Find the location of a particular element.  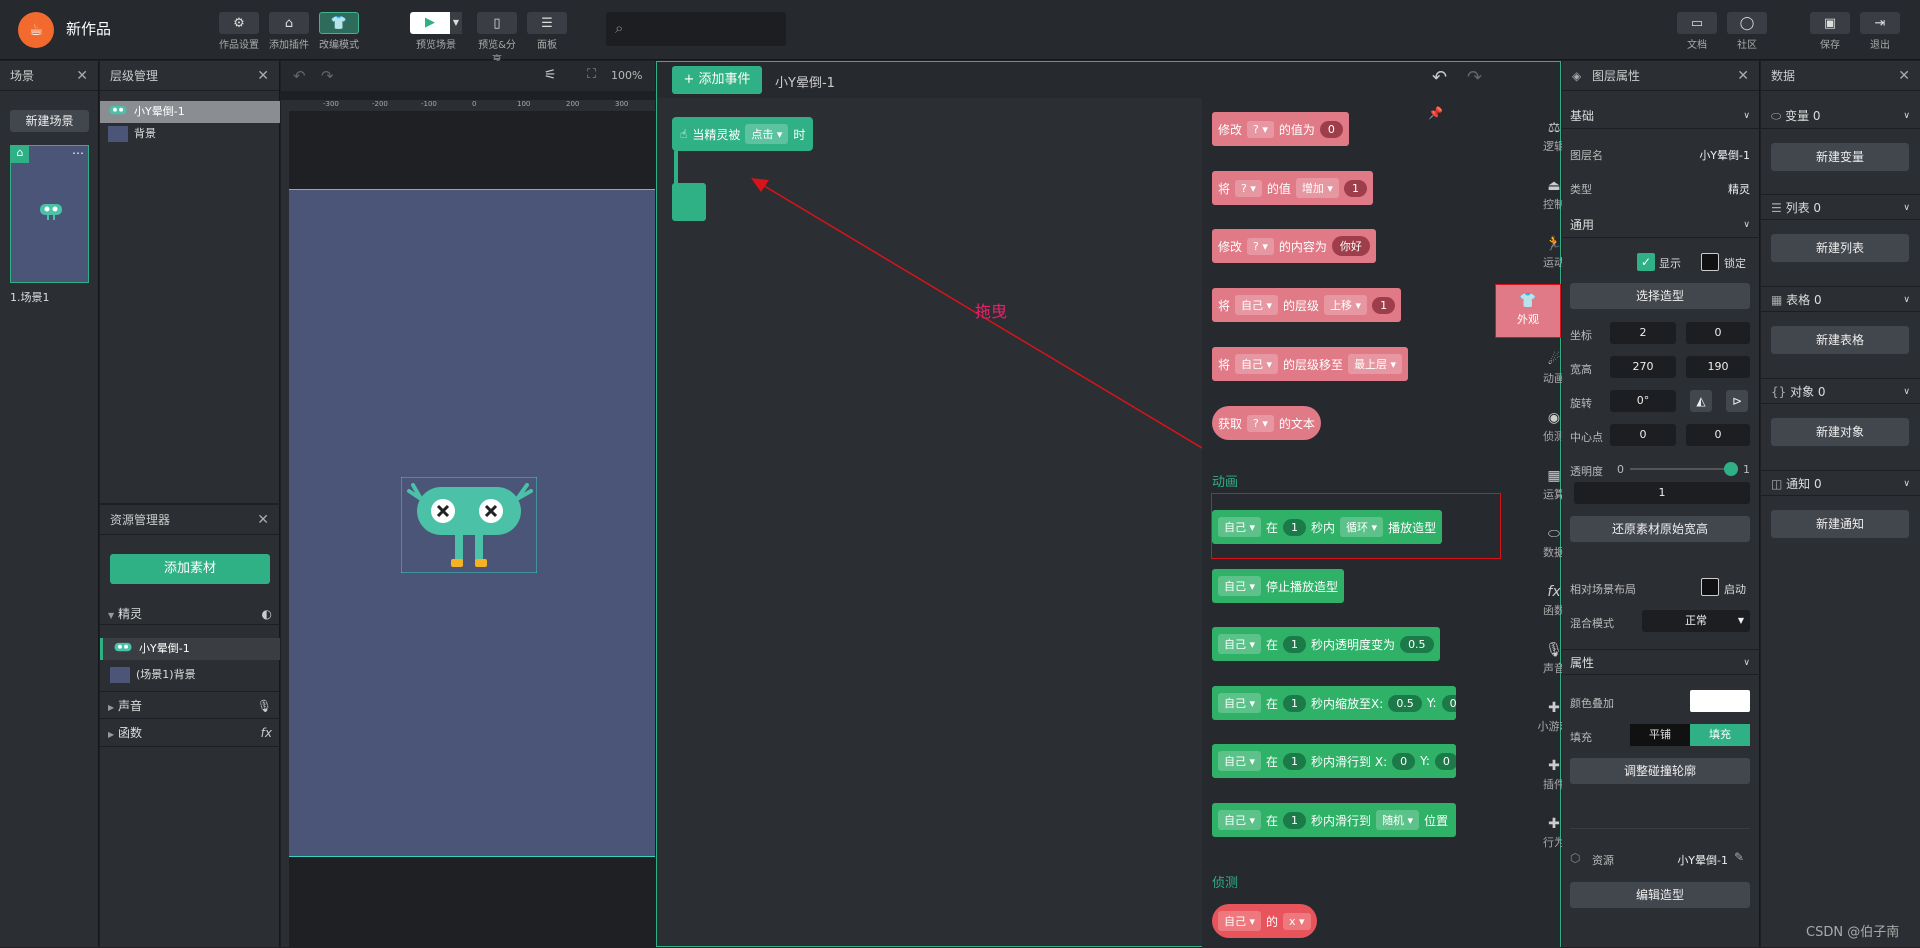

edit-icon: ✎ is located at coordinates (1739, 857).